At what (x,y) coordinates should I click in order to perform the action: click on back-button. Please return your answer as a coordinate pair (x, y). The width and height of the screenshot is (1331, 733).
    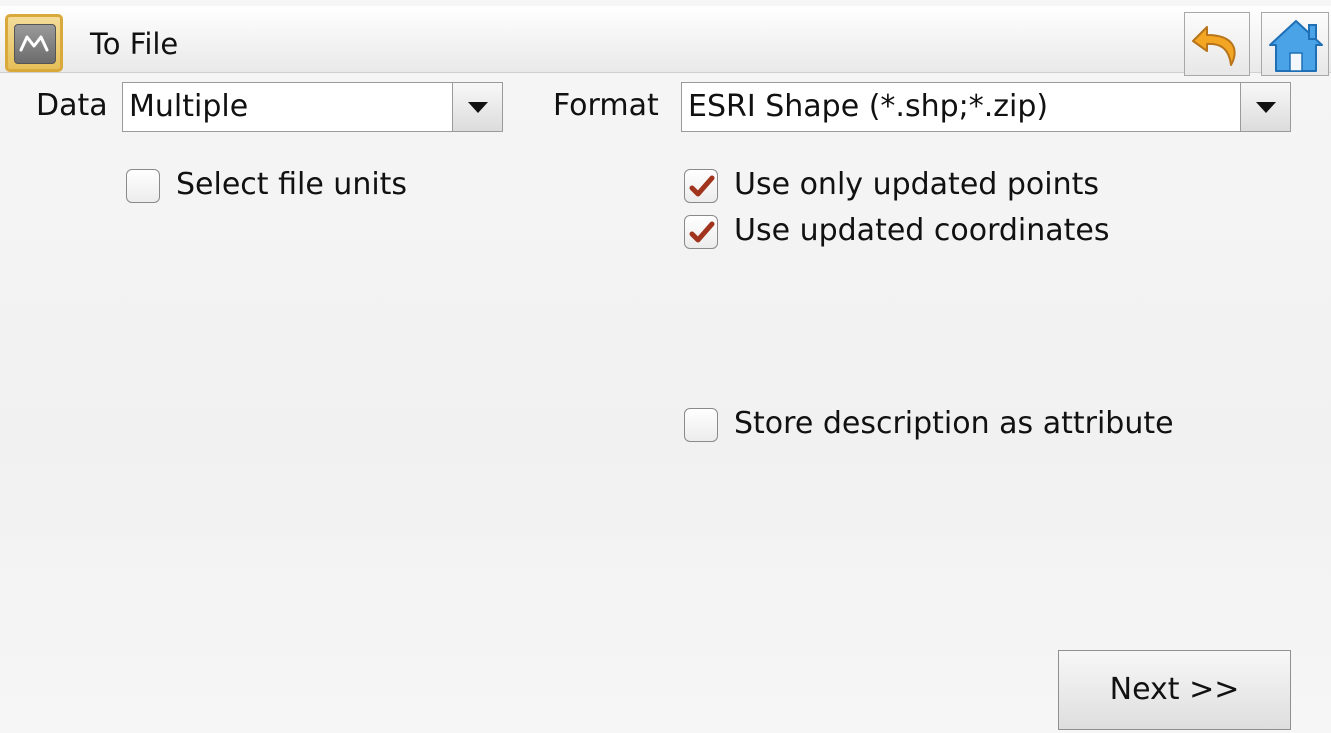
    Looking at the image, I should click on (1217, 44).